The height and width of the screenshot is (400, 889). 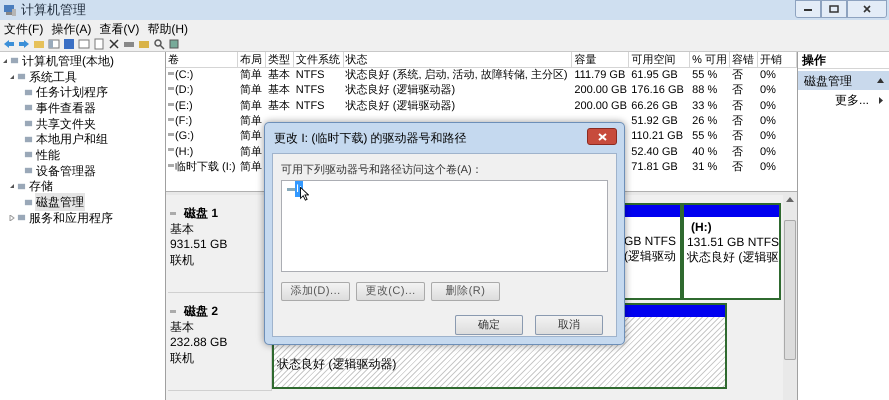 I want to click on partition-block: (H:) 131.51 GB NTFS 状态良好 (逻辑驱, so click(x=731, y=251).